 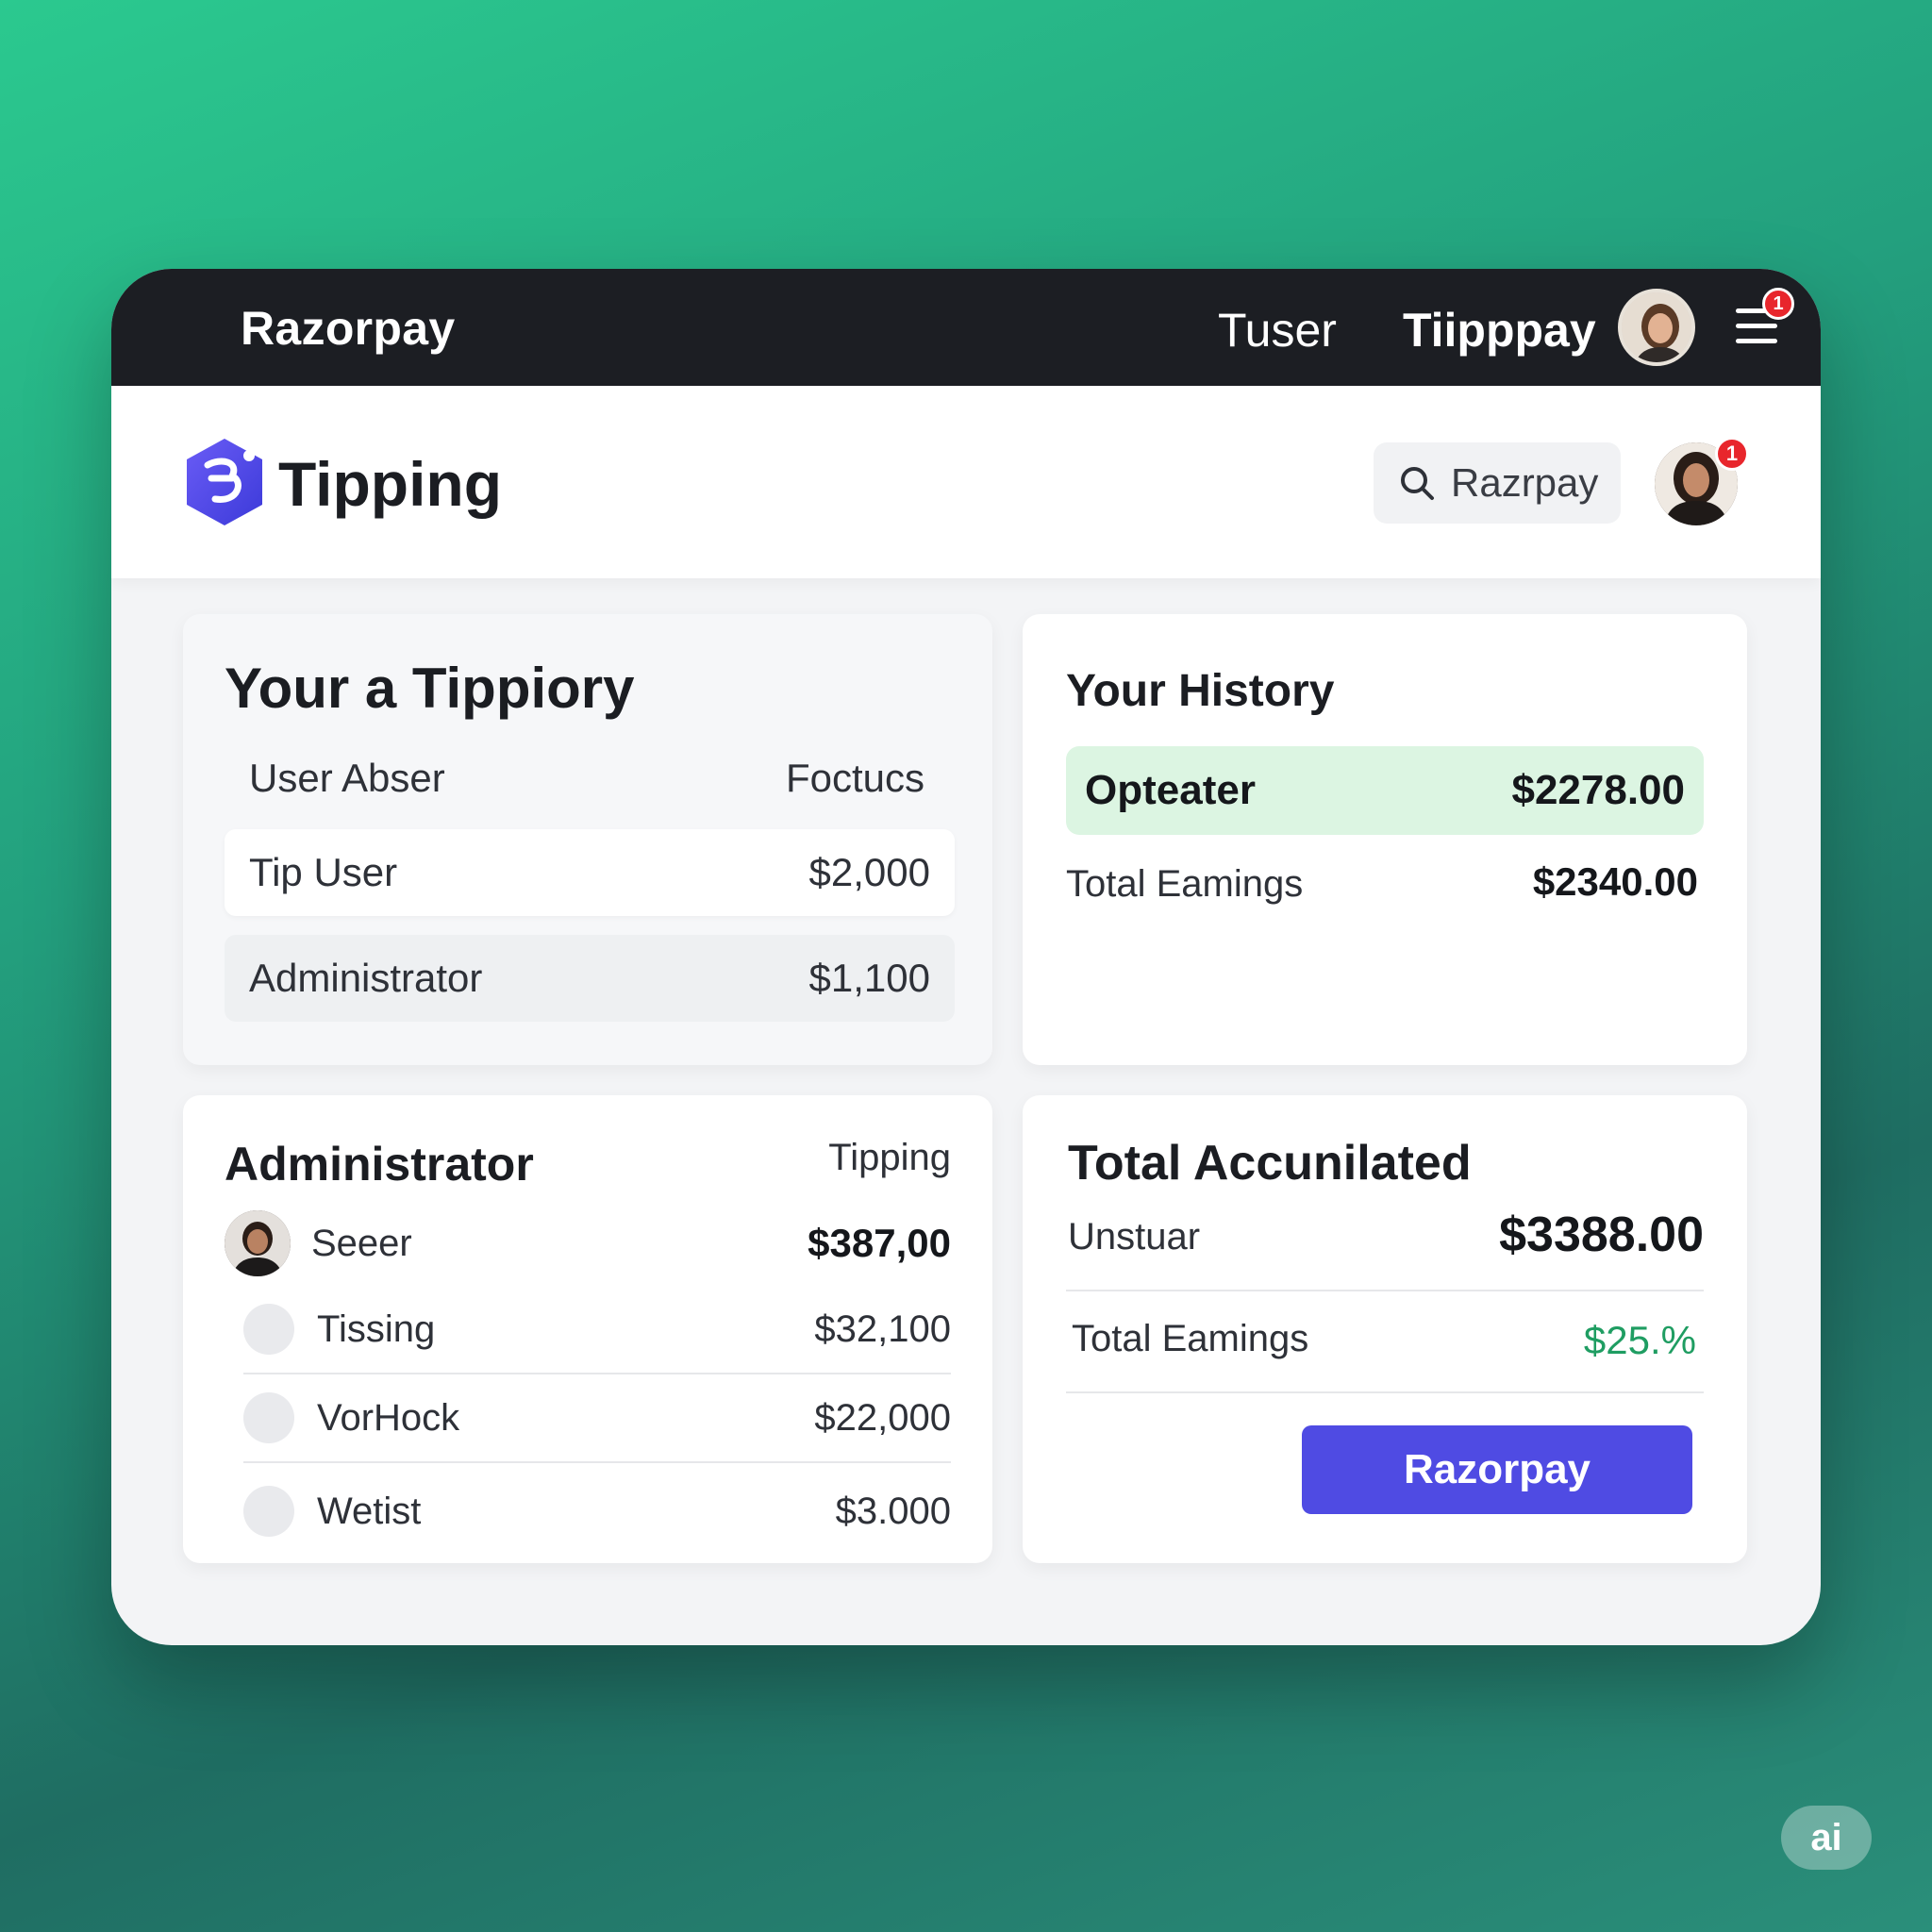 What do you see at coordinates (880, 1243) in the screenshot?
I see `list-item-amount: $387,00` at bounding box center [880, 1243].